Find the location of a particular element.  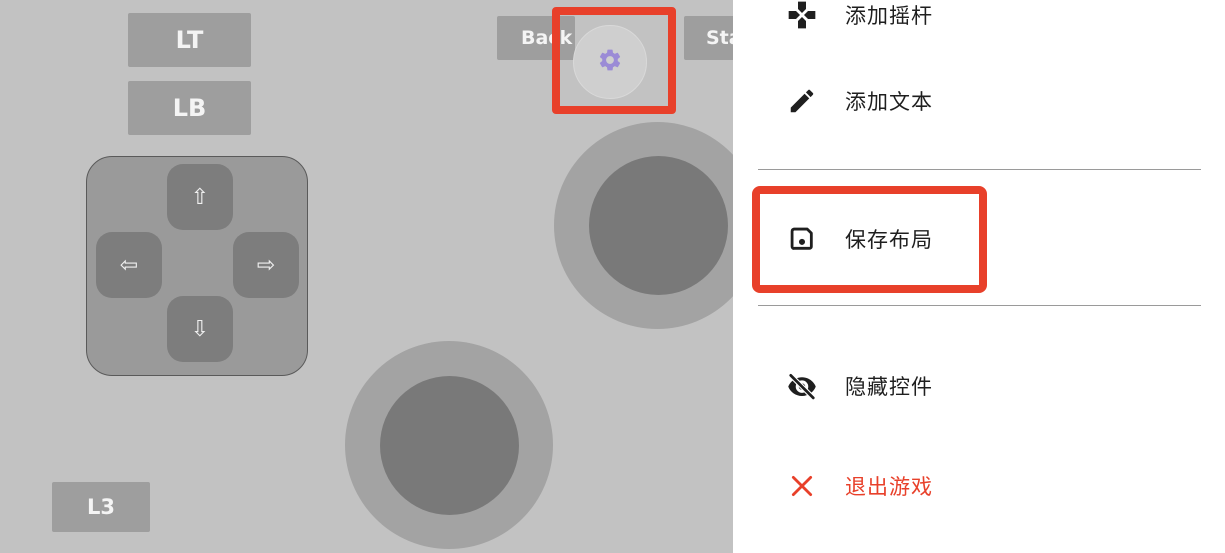

dpad-right-button: ⇨ is located at coordinates (266, 265).